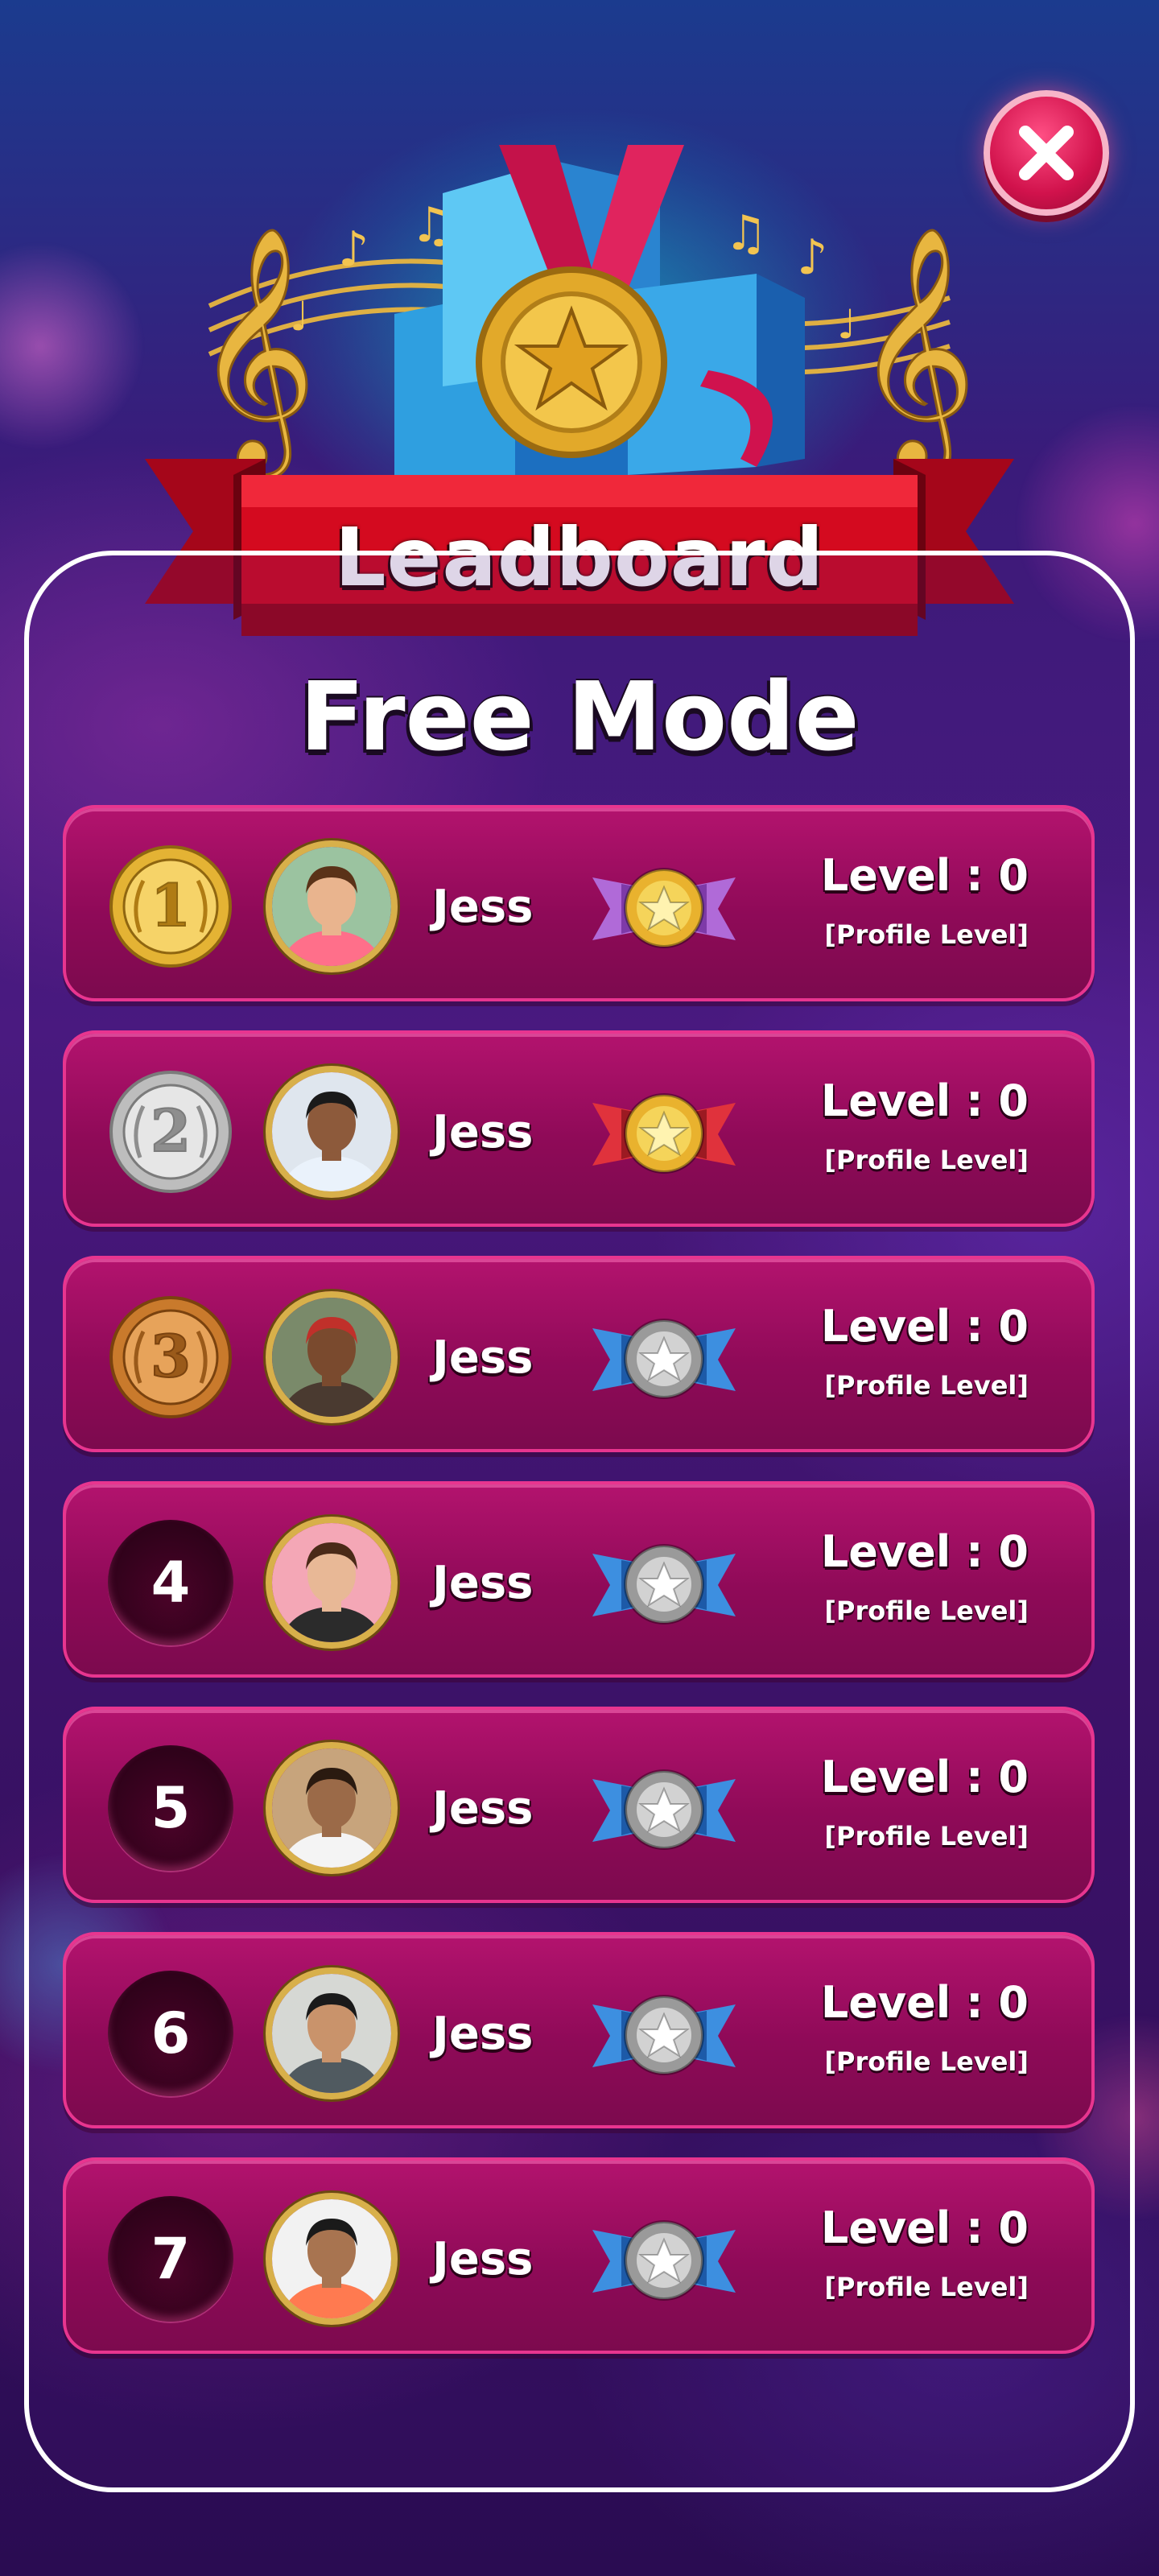 The width and height of the screenshot is (1159, 2576). Describe the element at coordinates (579, 1805) in the screenshot. I see `leaderboard-row: 5 Jess Level : 0 [Profile Level]` at that location.